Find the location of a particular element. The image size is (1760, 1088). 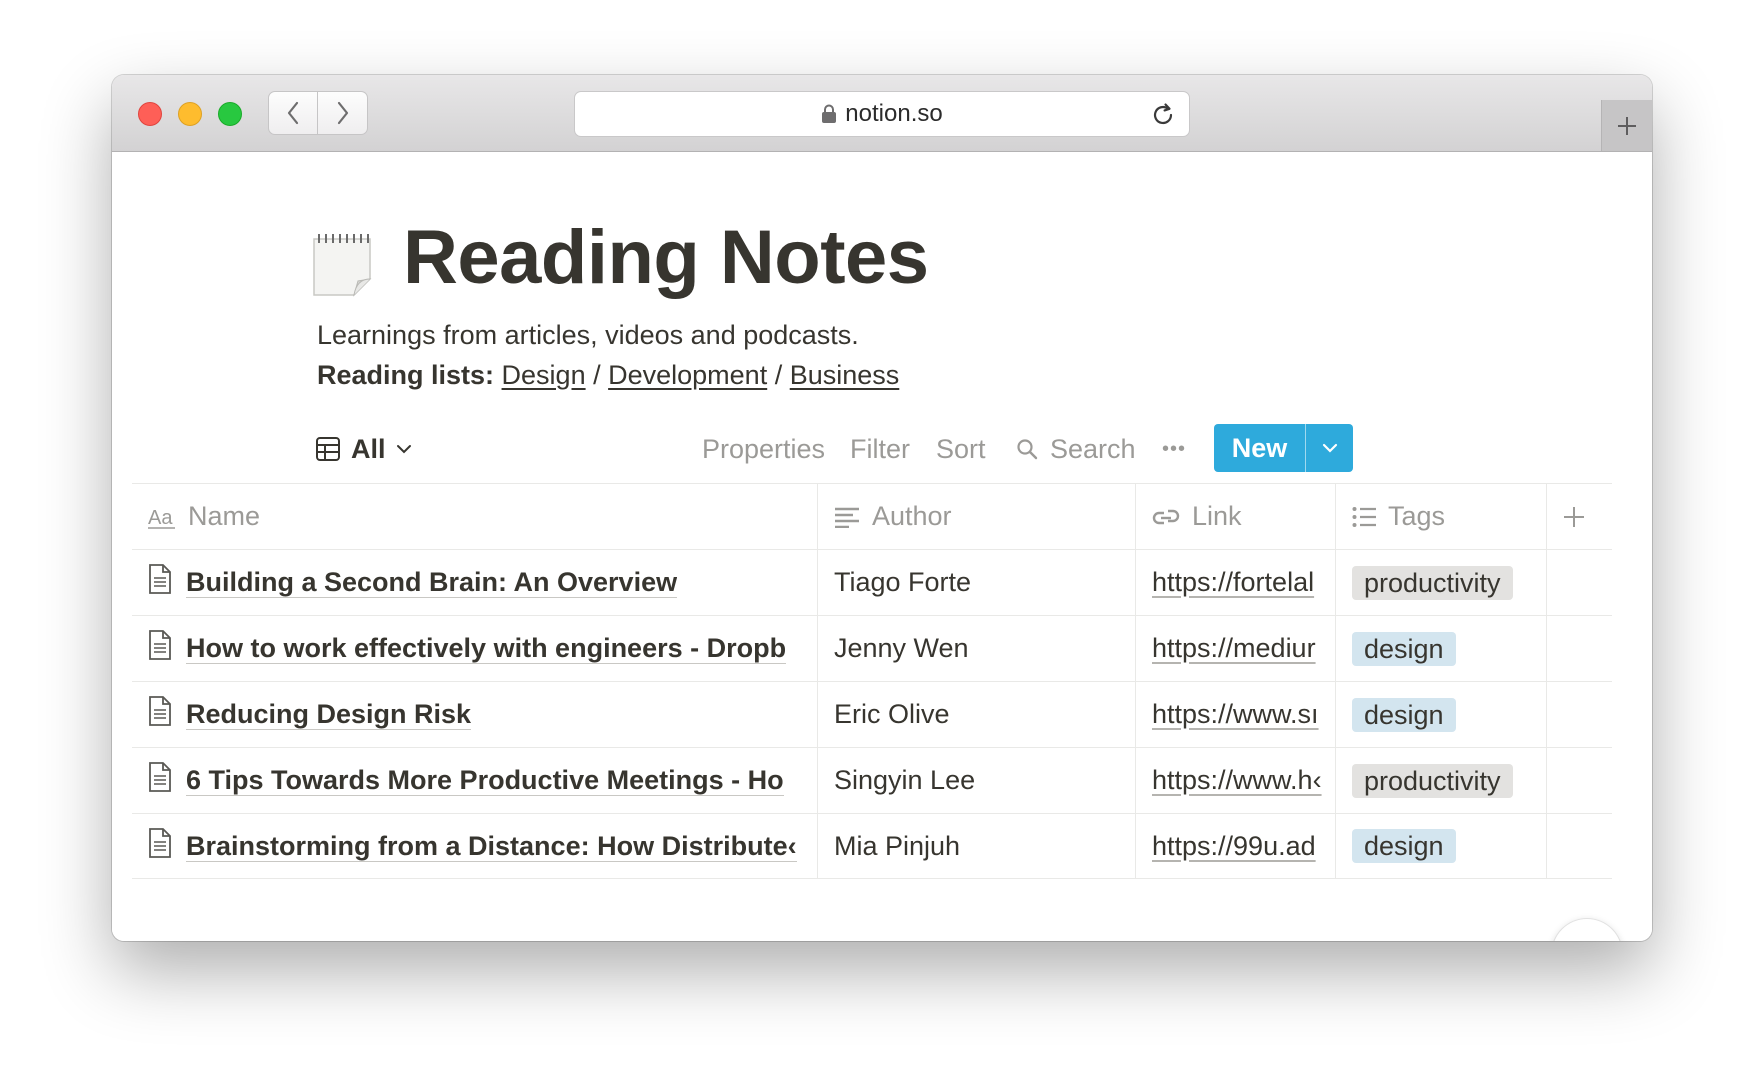

new-button: New is located at coordinates (1260, 448).